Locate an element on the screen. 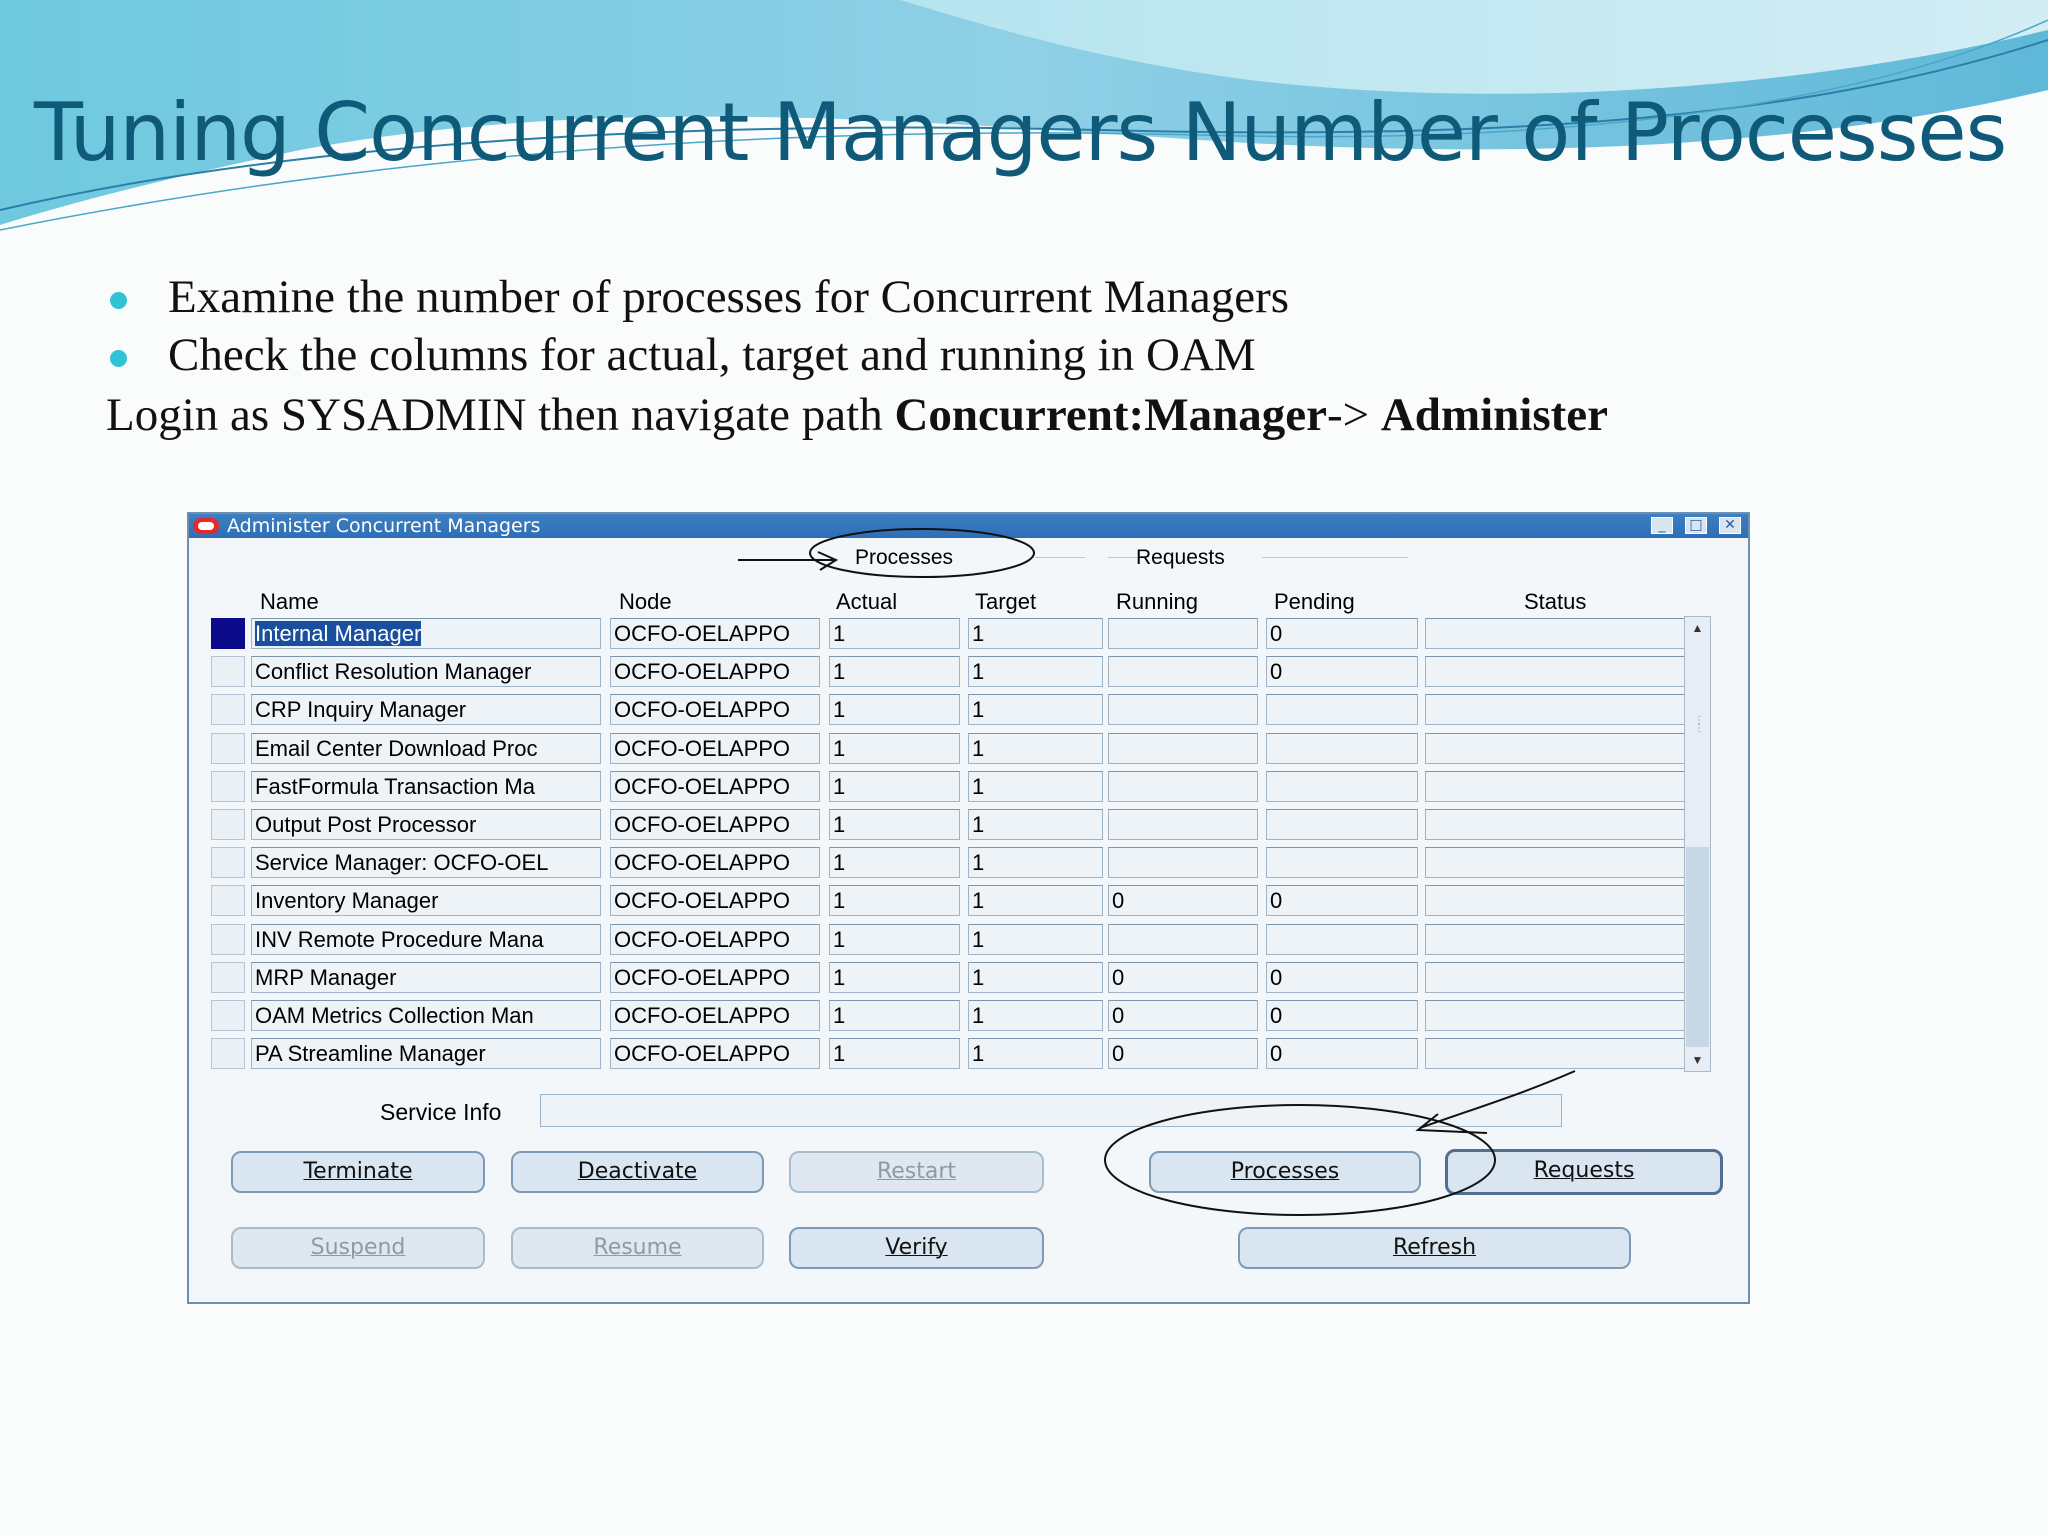 The image size is (2048, 1536). table-row: Service Manager: OCFO-OEL OCFO-OELAPPO 1 1 is located at coordinates (951, 862).